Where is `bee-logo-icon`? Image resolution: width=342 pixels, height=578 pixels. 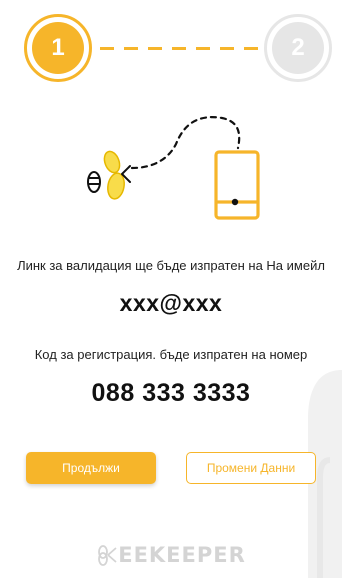
bee-logo-icon is located at coordinates (107, 555).